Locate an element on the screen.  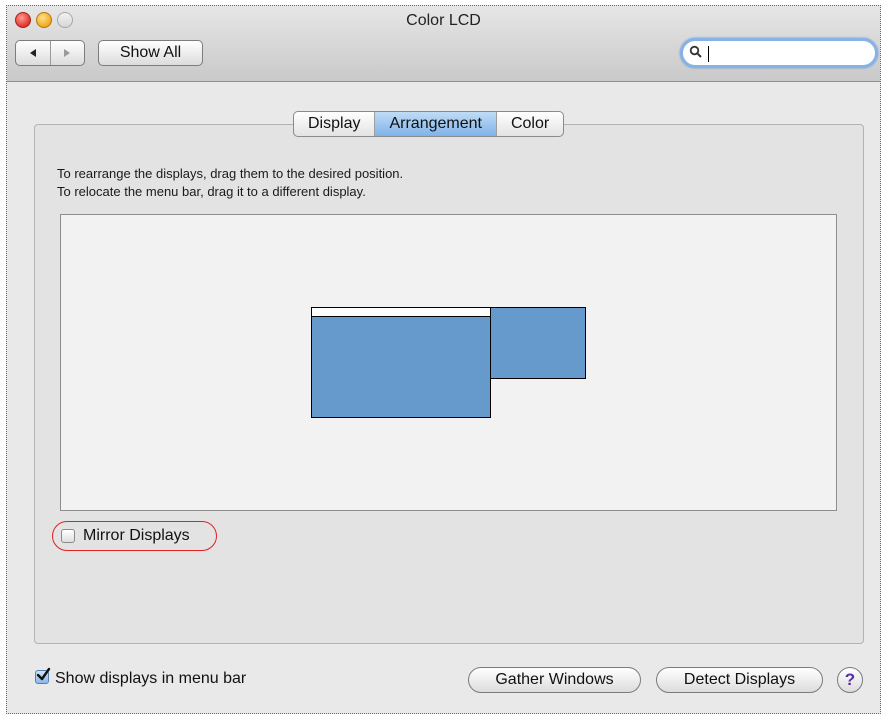
tab-bar: Display Arrangement Color is located at coordinates (429, 124).